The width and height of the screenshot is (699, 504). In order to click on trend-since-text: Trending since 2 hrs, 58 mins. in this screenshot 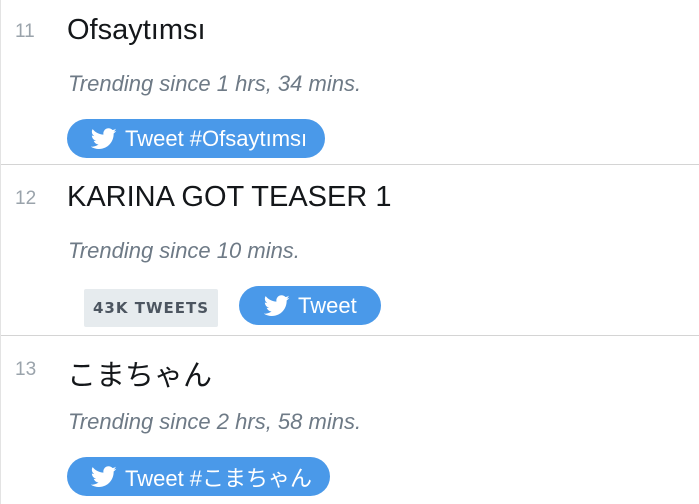, I will do `click(215, 421)`.